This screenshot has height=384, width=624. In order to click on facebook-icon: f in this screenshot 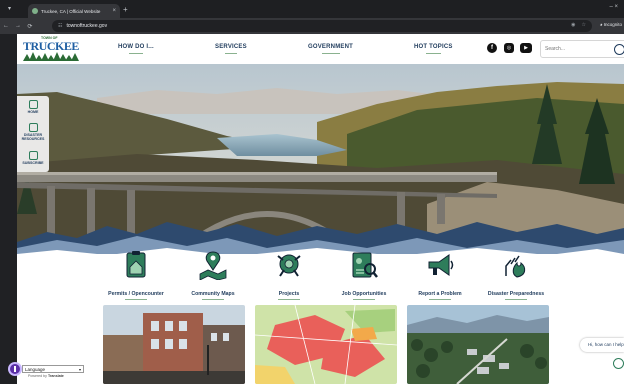, I will do `click(492, 48)`.